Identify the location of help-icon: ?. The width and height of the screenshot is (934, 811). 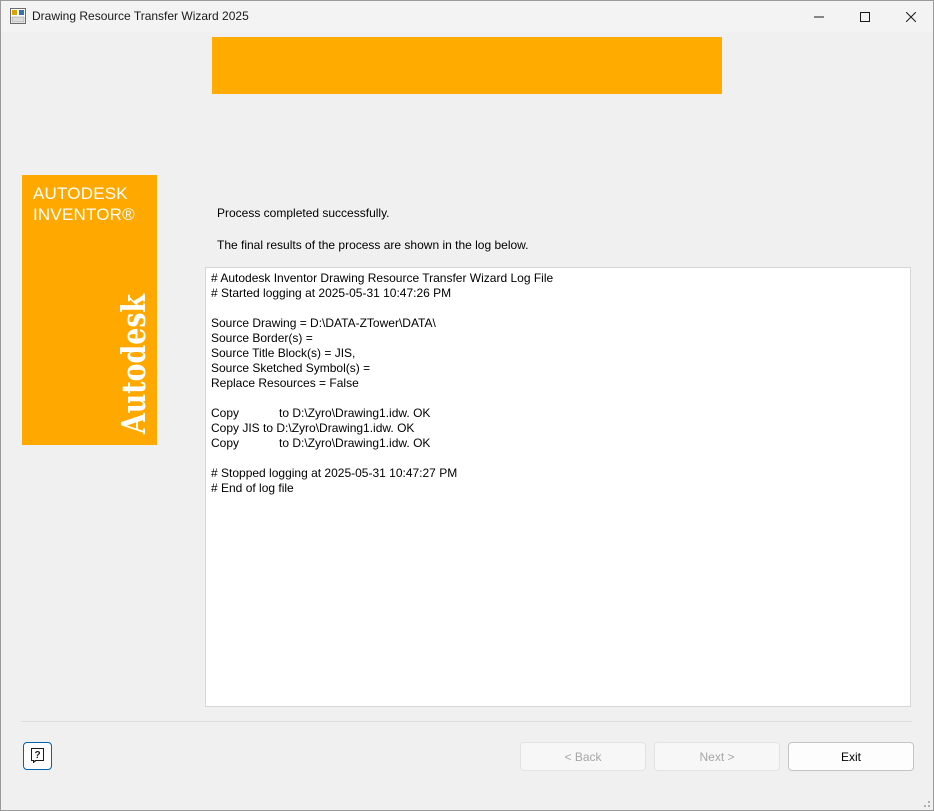
(38, 756).